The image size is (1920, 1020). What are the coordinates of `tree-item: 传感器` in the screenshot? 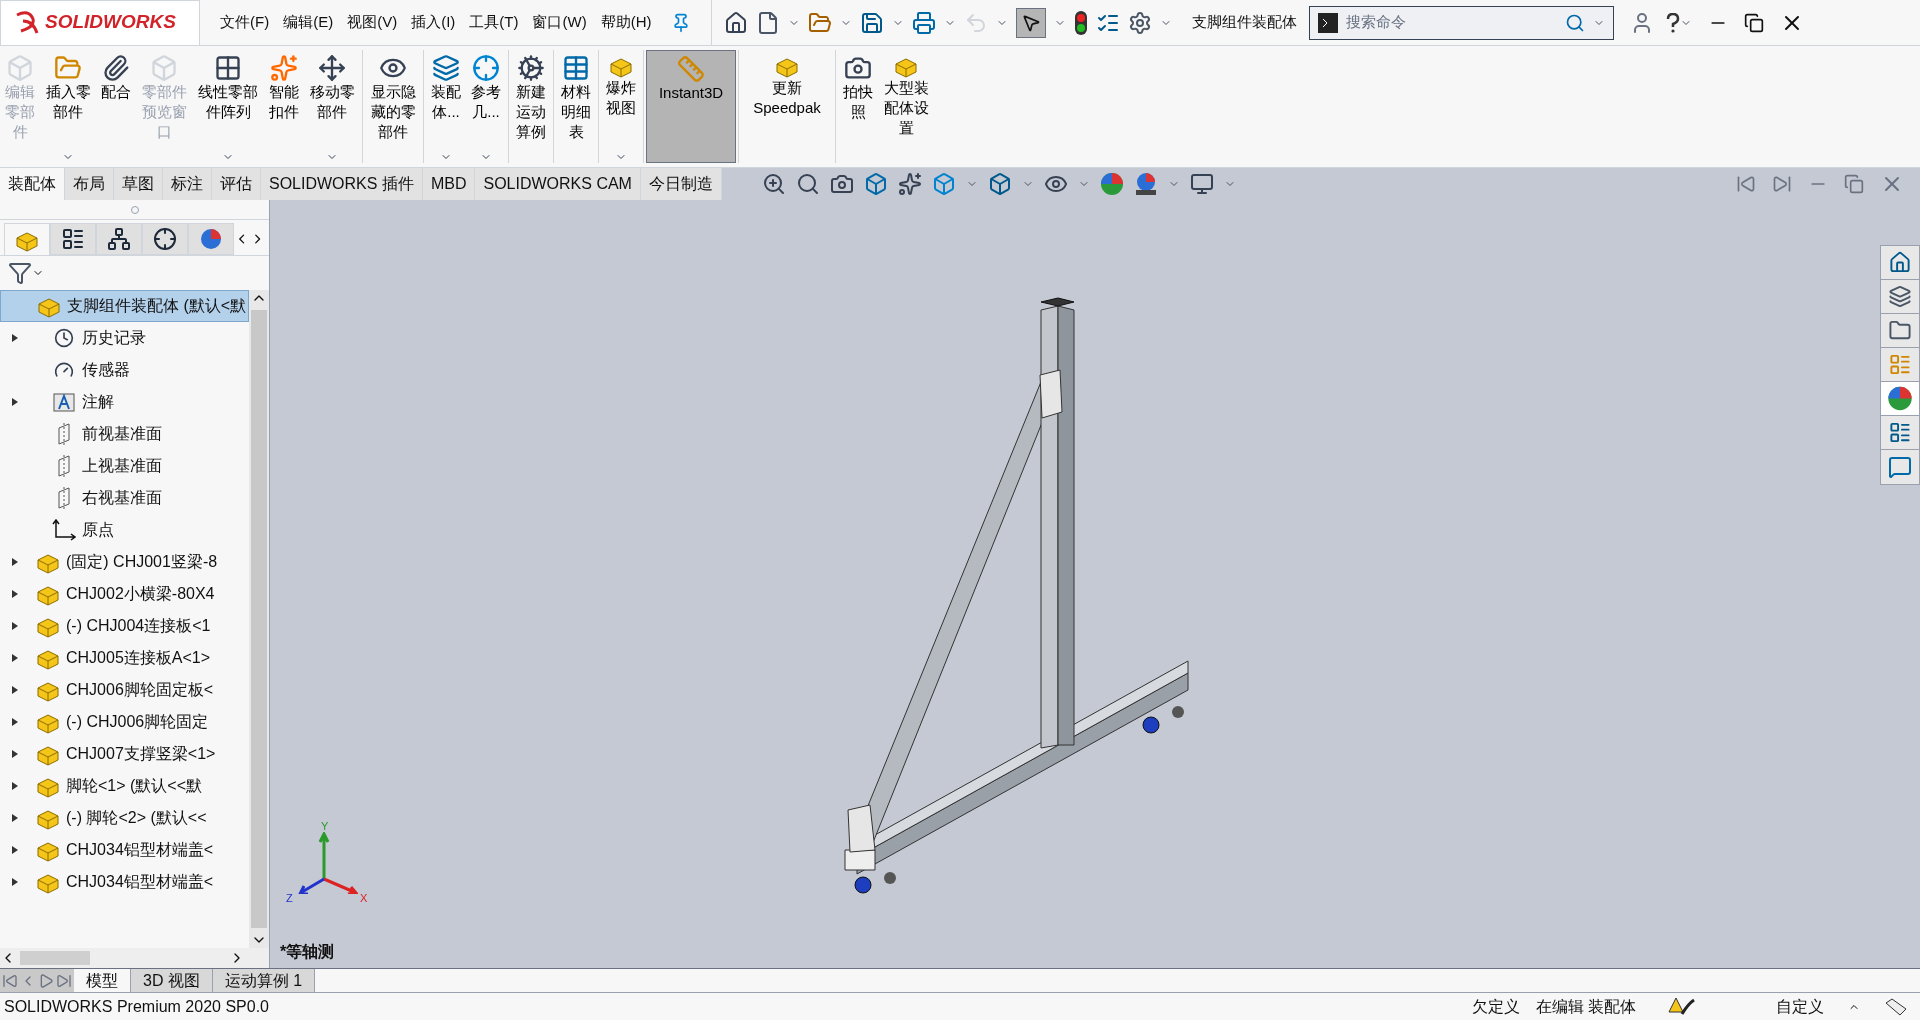 It's located at (124, 370).